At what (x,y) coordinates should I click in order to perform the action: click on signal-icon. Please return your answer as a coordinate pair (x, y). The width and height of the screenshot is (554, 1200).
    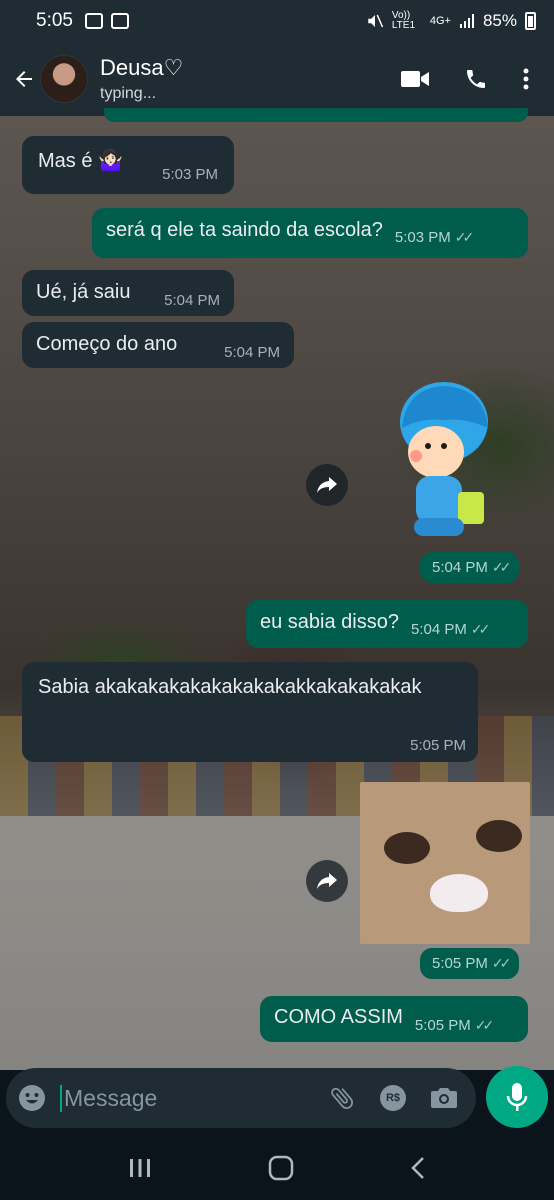
    Looking at the image, I should click on (466, 21).